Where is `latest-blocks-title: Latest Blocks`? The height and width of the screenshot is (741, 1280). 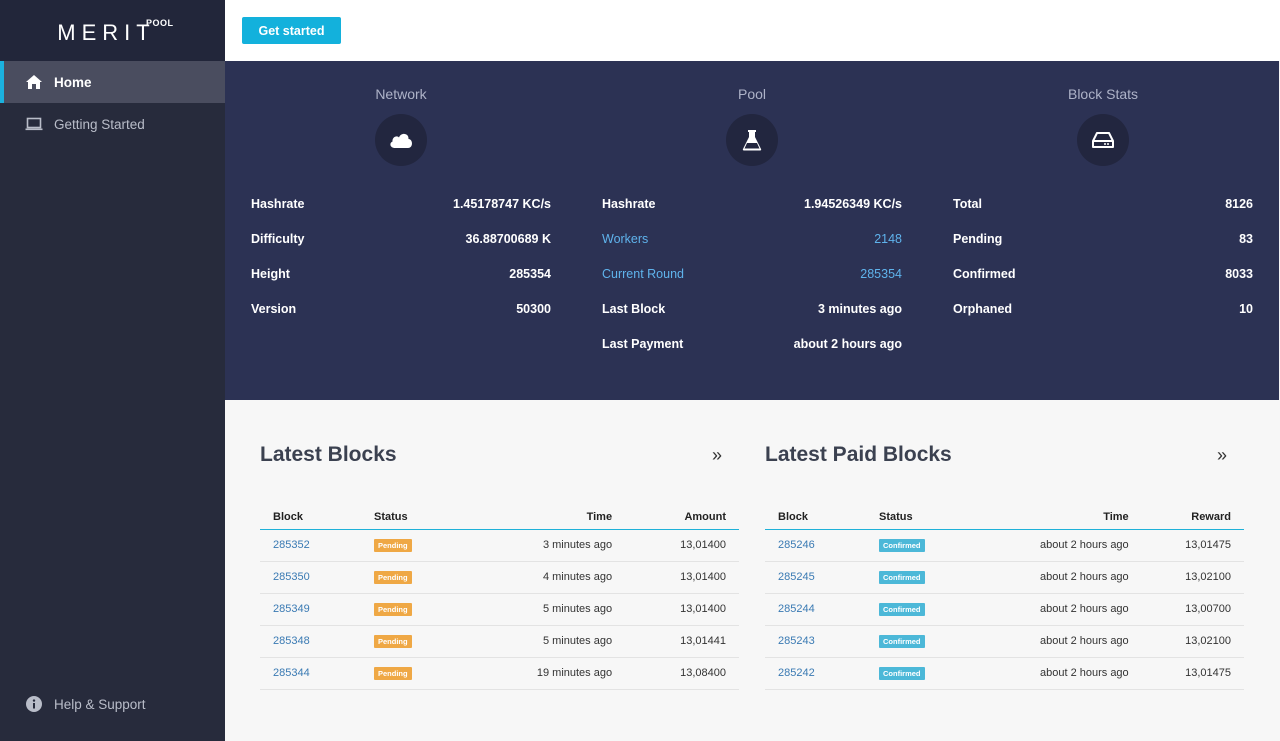 latest-blocks-title: Latest Blocks is located at coordinates (328, 454).